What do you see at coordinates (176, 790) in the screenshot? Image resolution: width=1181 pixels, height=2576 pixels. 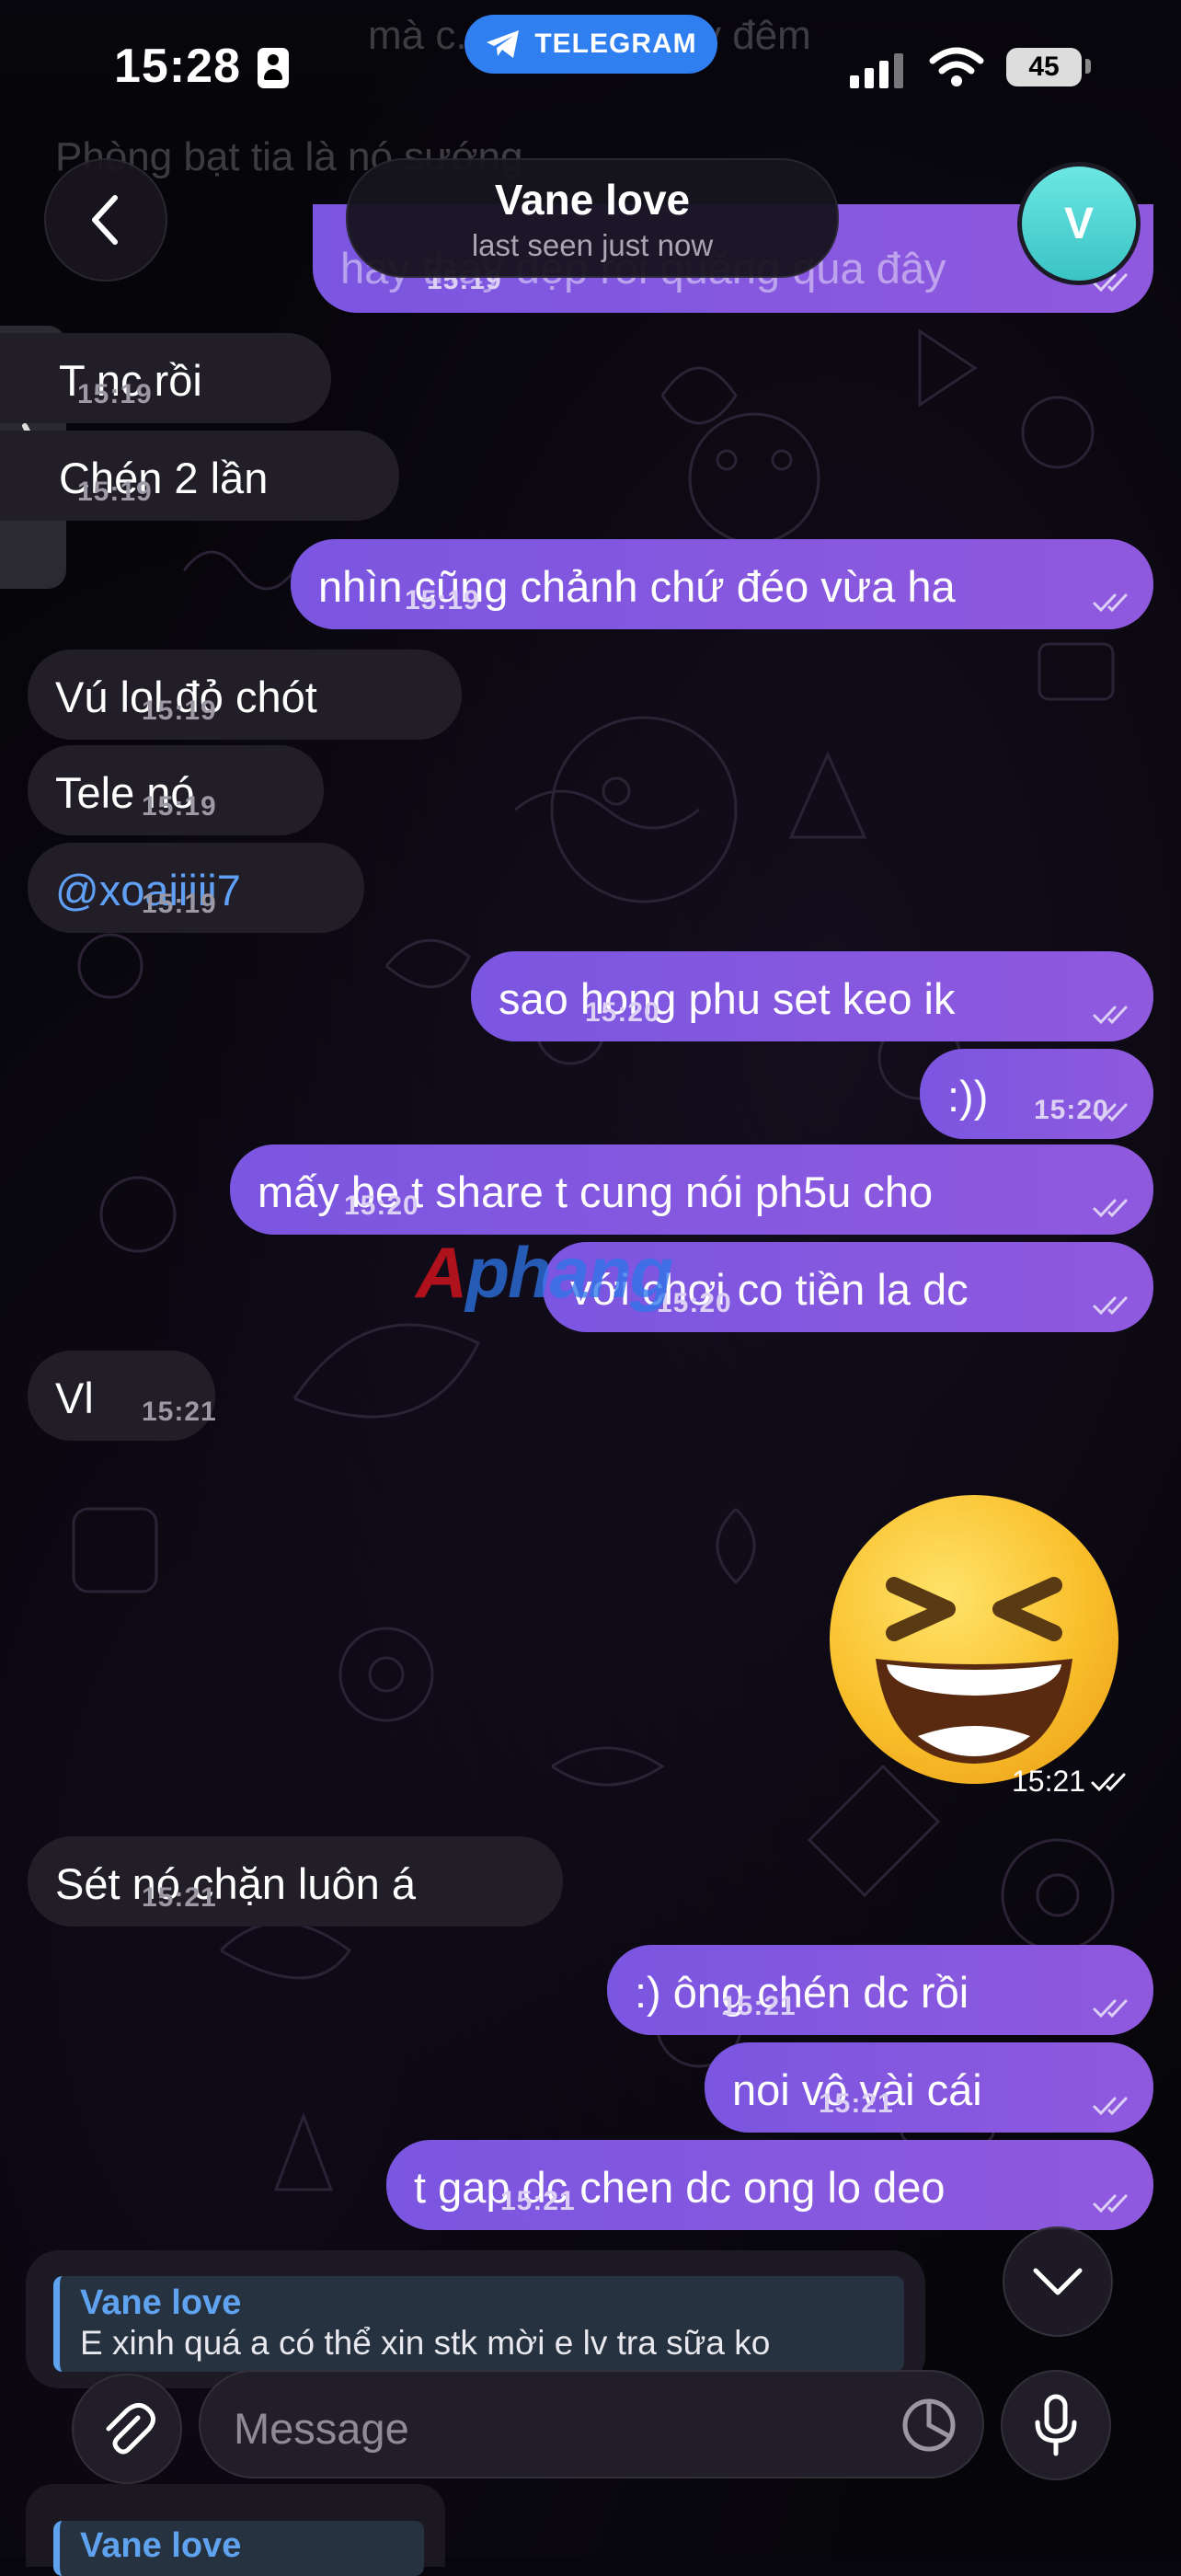 I see `message-bubble-incoming: Tele nó 15:19` at bounding box center [176, 790].